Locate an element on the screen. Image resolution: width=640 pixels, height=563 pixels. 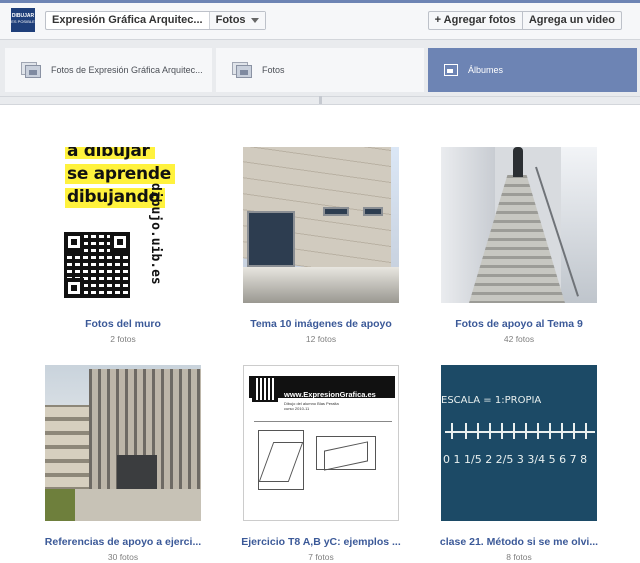
tab-photos: Fotos is located at coordinates (320, 70).